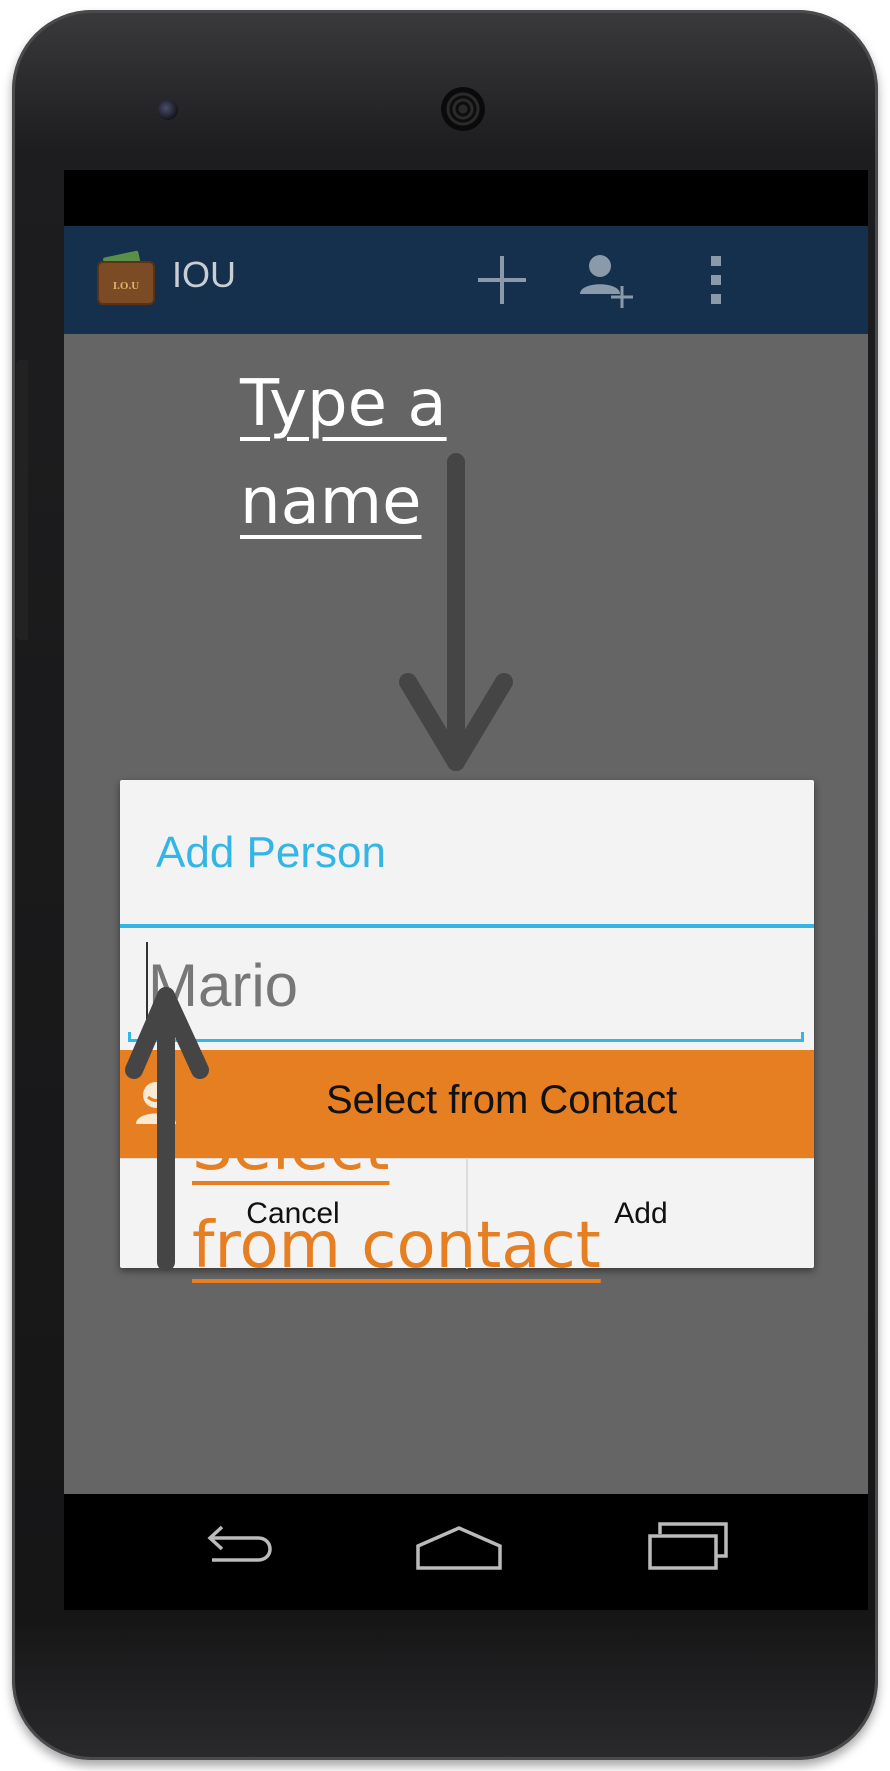 This screenshot has height=1771, width=890. What do you see at coordinates (606, 280) in the screenshot?
I see `add-person-icon` at bounding box center [606, 280].